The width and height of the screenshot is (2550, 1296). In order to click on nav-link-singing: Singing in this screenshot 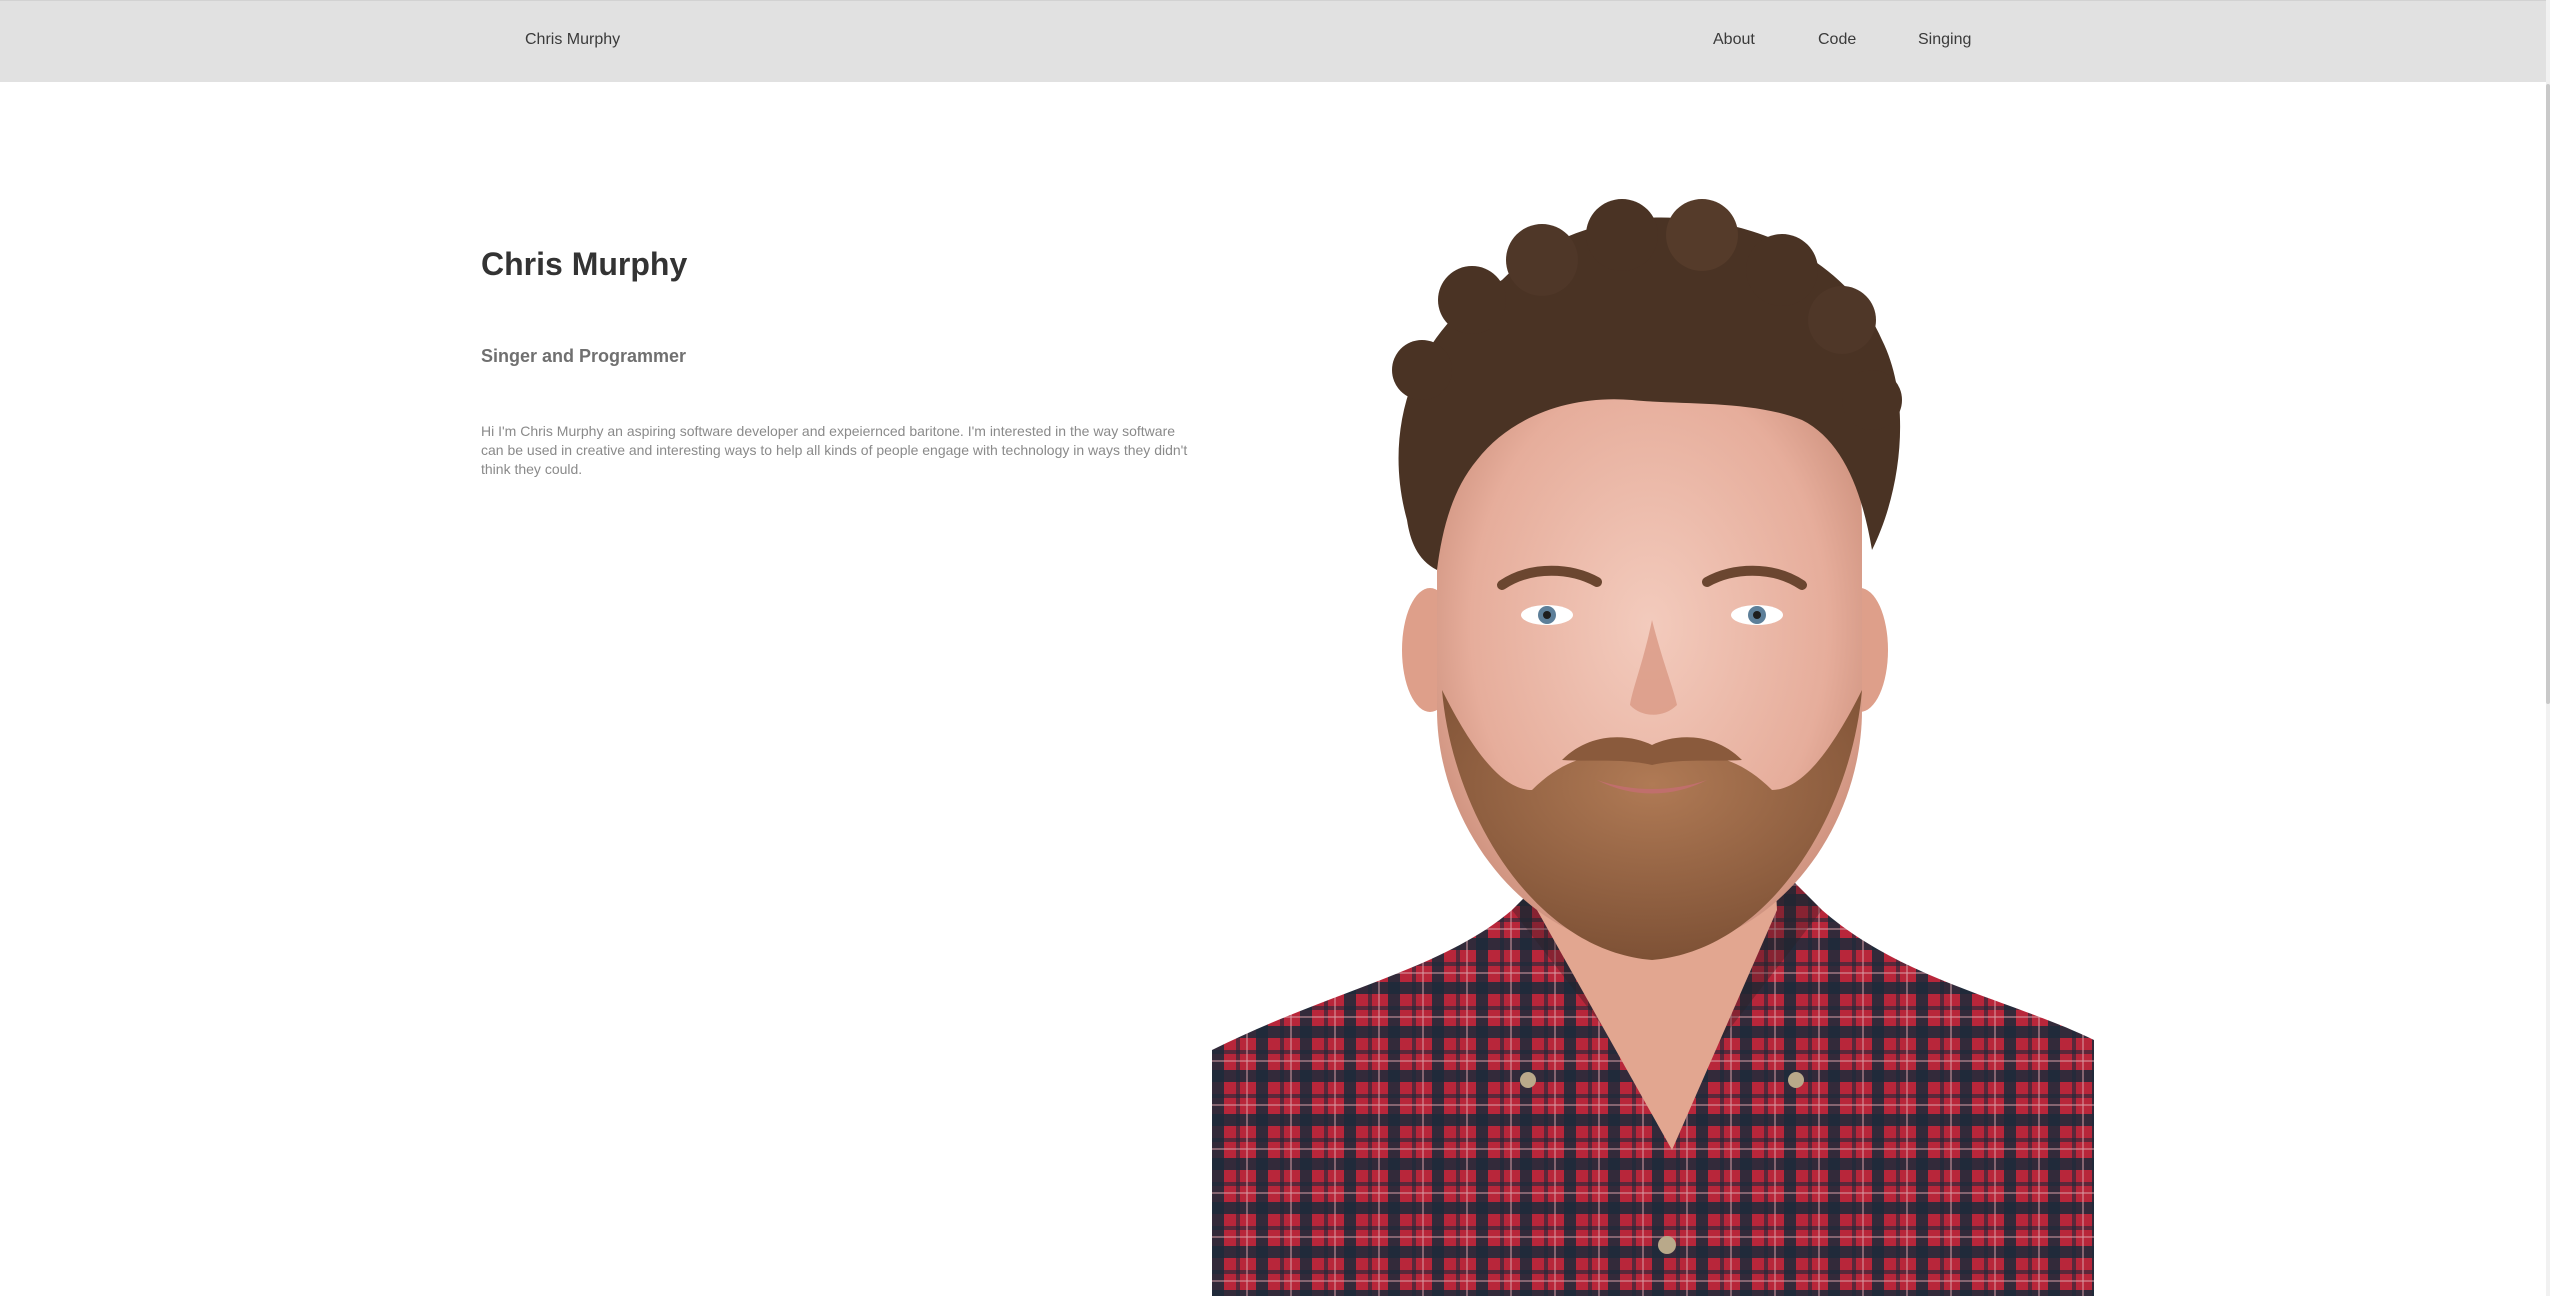, I will do `click(1944, 40)`.